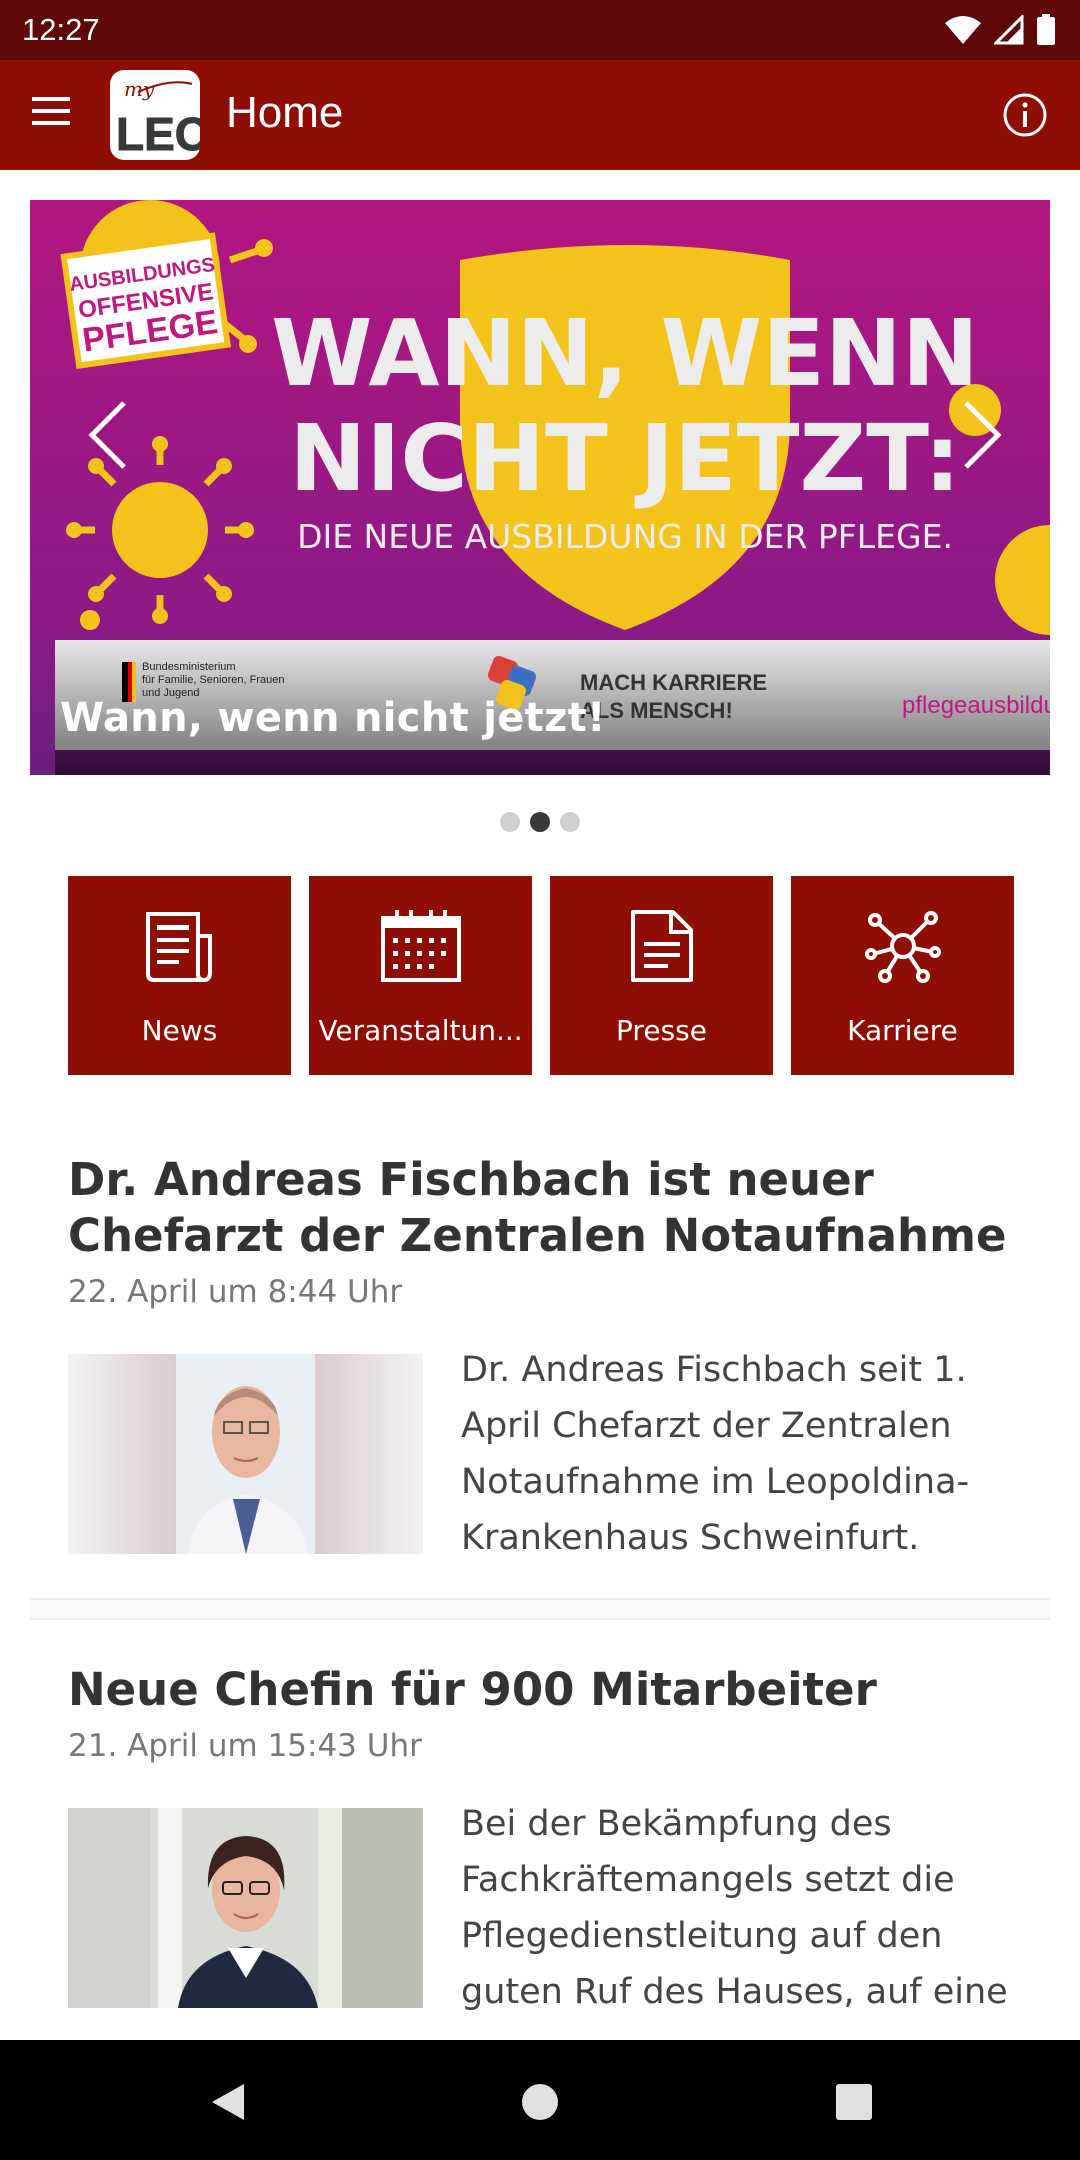  What do you see at coordinates (1009, 30) in the screenshot?
I see `signal-icon` at bounding box center [1009, 30].